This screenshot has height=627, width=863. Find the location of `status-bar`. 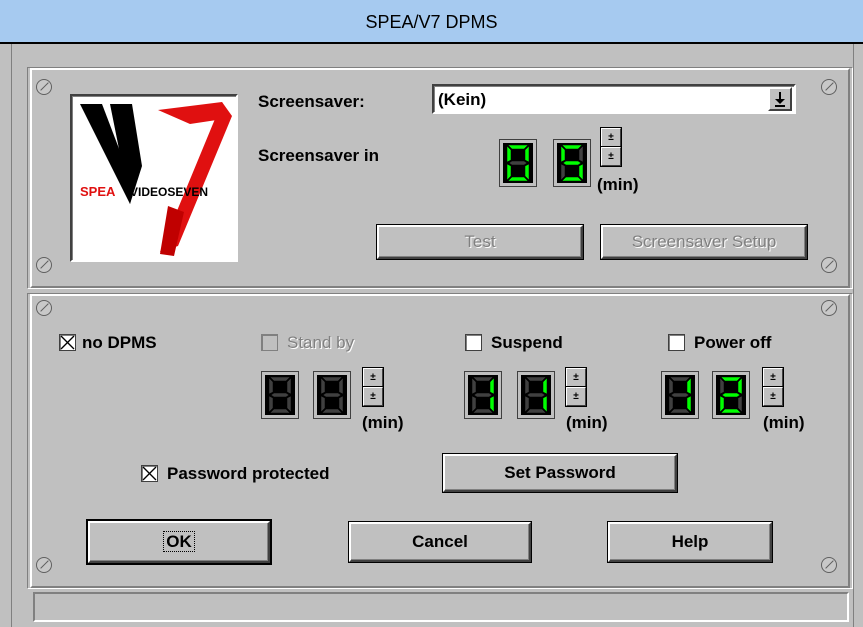

status-bar is located at coordinates (441, 607).